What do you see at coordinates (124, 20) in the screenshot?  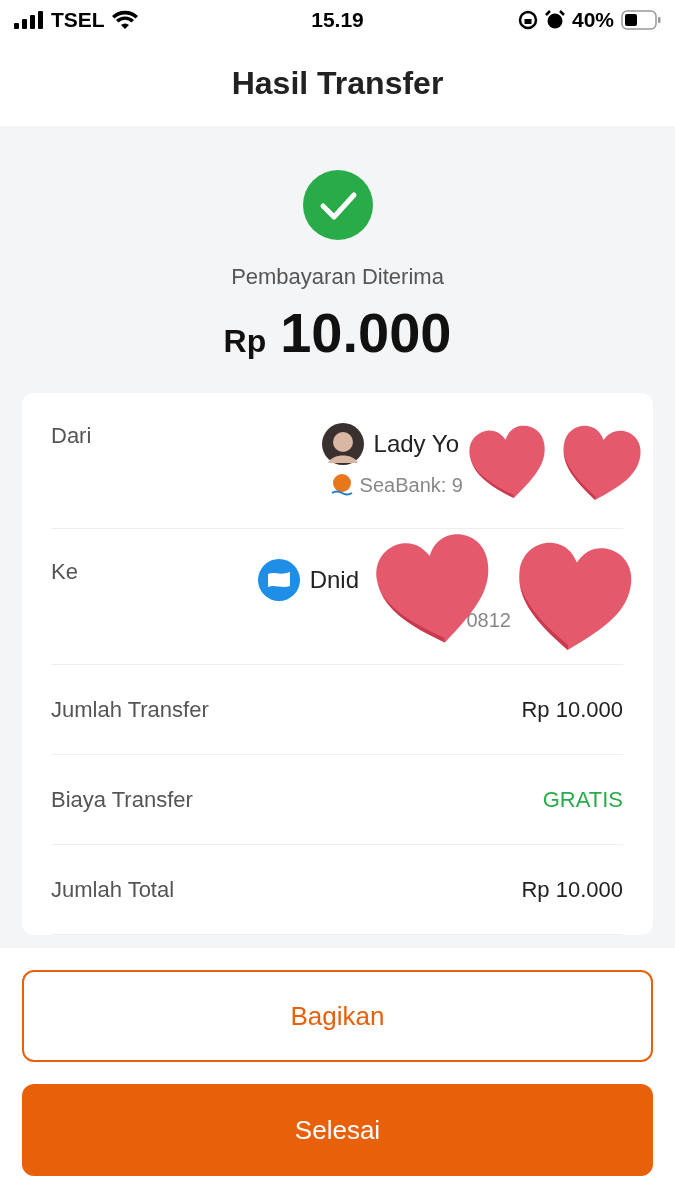 I see `wifi-icon` at bounding box center [124, 20].